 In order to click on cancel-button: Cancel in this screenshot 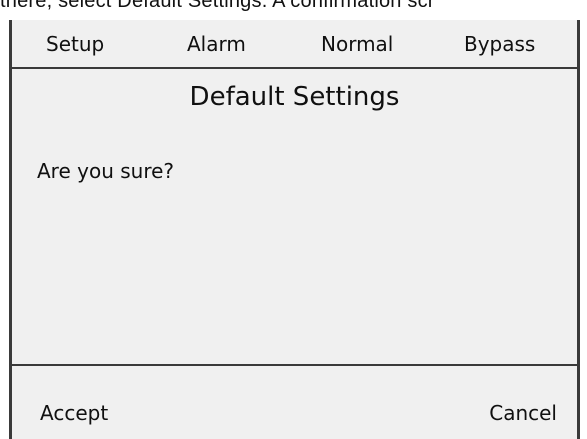, I will do `click(523, 413)`.